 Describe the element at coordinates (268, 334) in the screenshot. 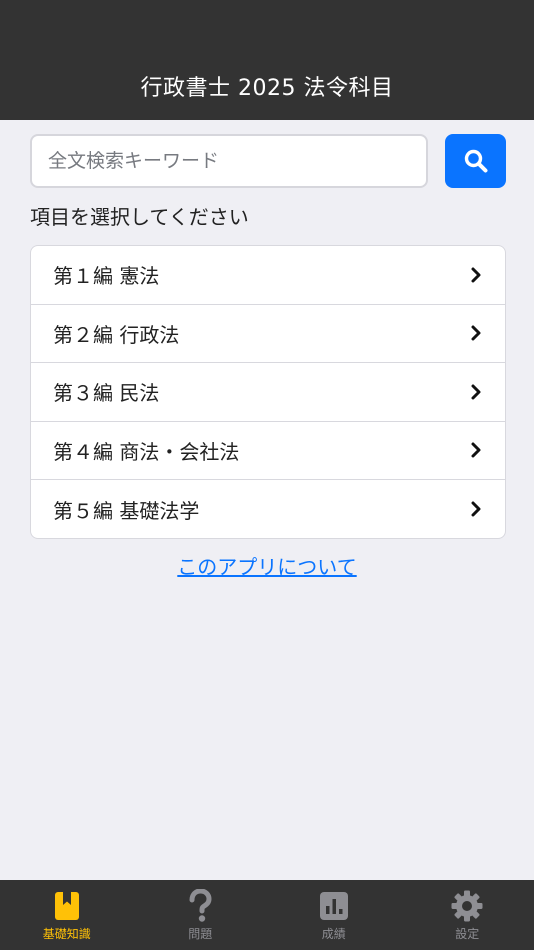

I see `list-item-chapter-2: 第２編 行政法` at that location.